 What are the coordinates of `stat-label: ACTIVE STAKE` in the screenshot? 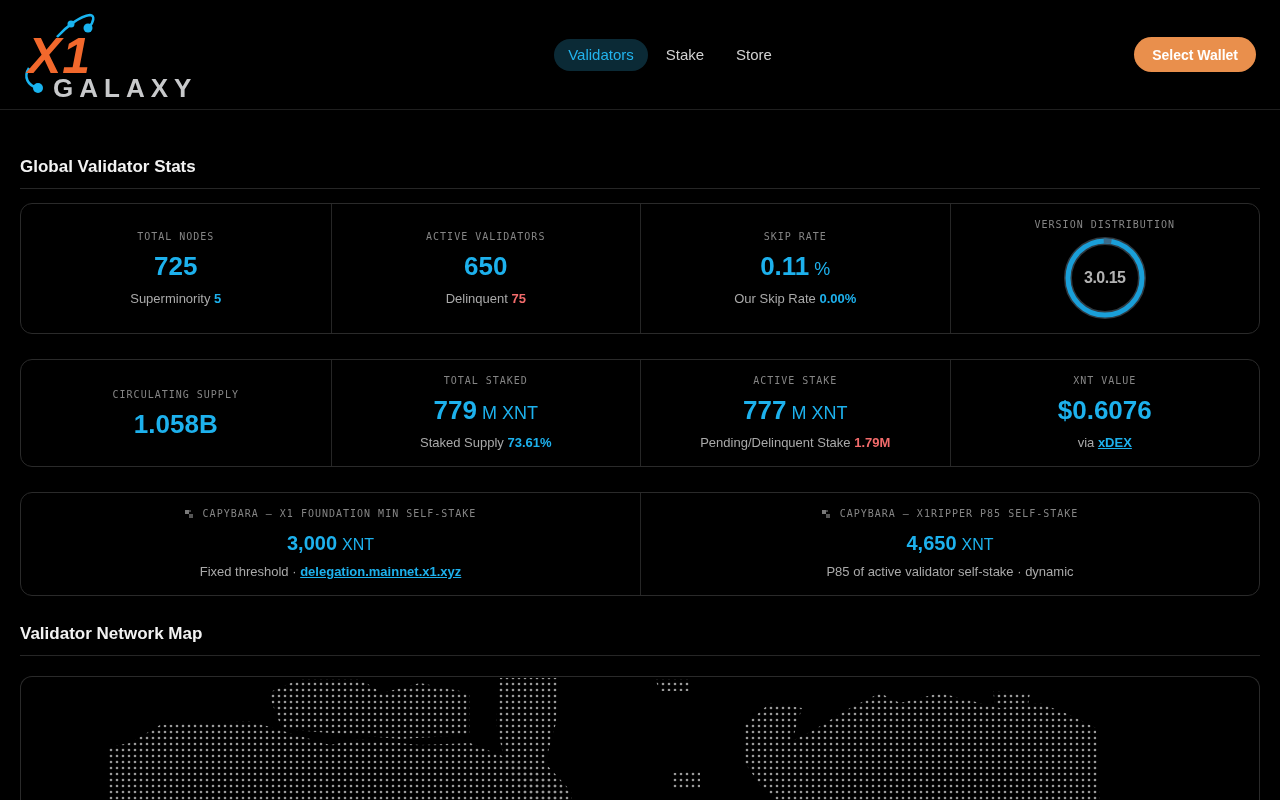 It's located at (795, 381).